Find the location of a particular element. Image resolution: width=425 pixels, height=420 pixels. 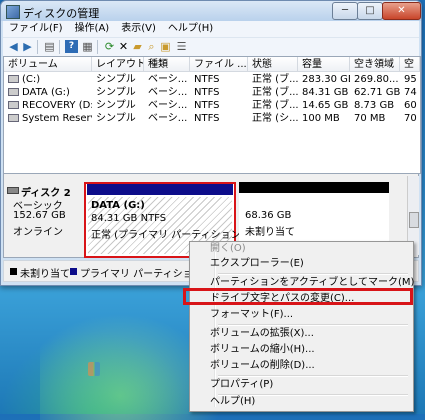

minimize-button: ─ is located at coordinates (345, 11).